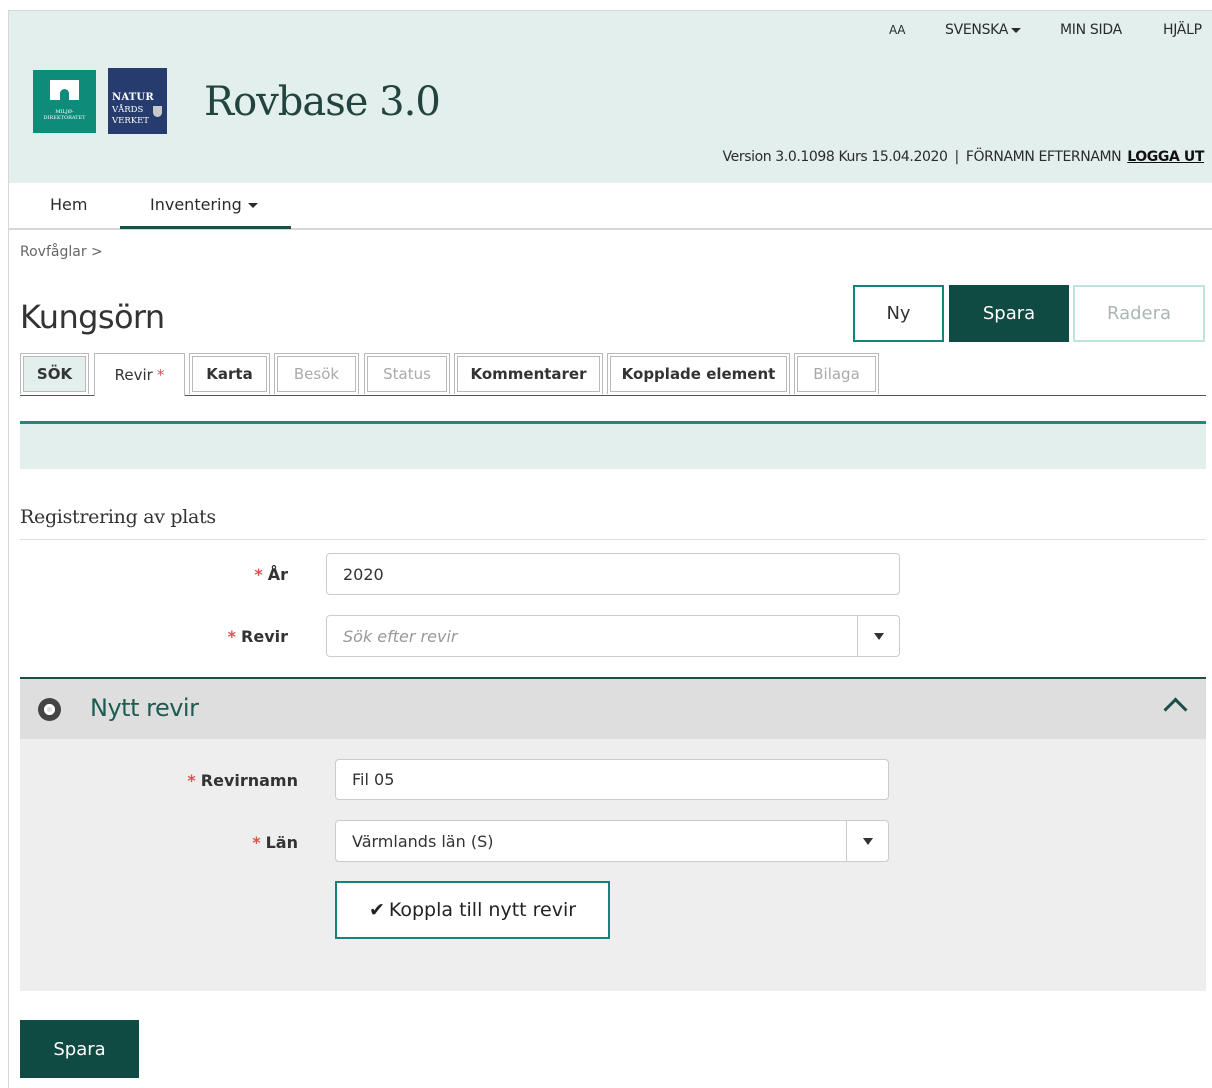  What do you see at coordinates (407, 373) in the screenshot?
I see `tab-status: Status` at bounding box center [407, 373].